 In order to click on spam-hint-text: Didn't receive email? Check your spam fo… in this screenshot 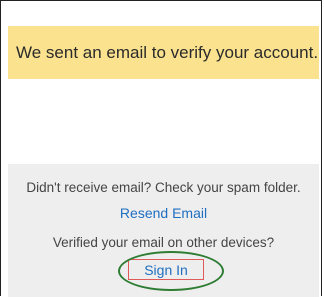, I will do `click(163, 187)`.